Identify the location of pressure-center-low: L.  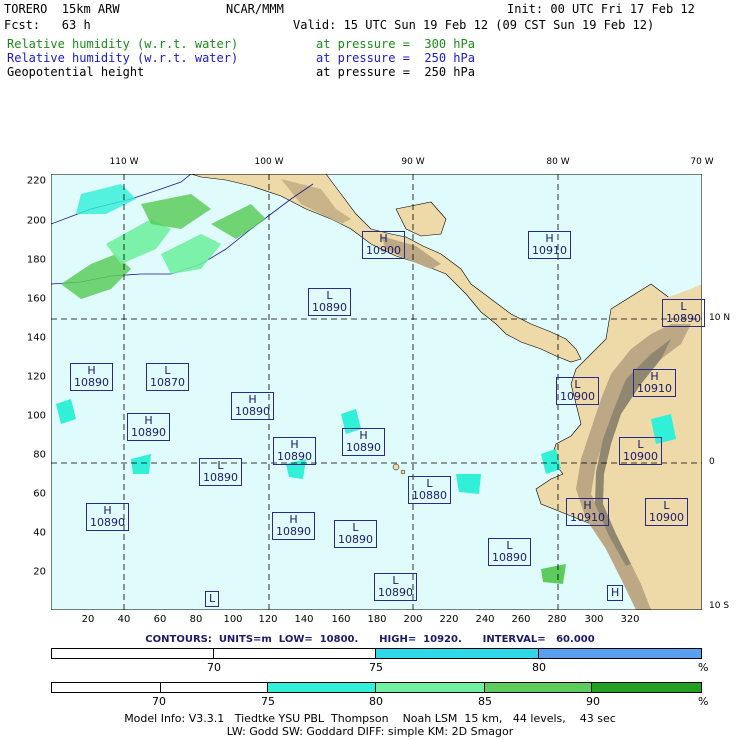
(212, 599).